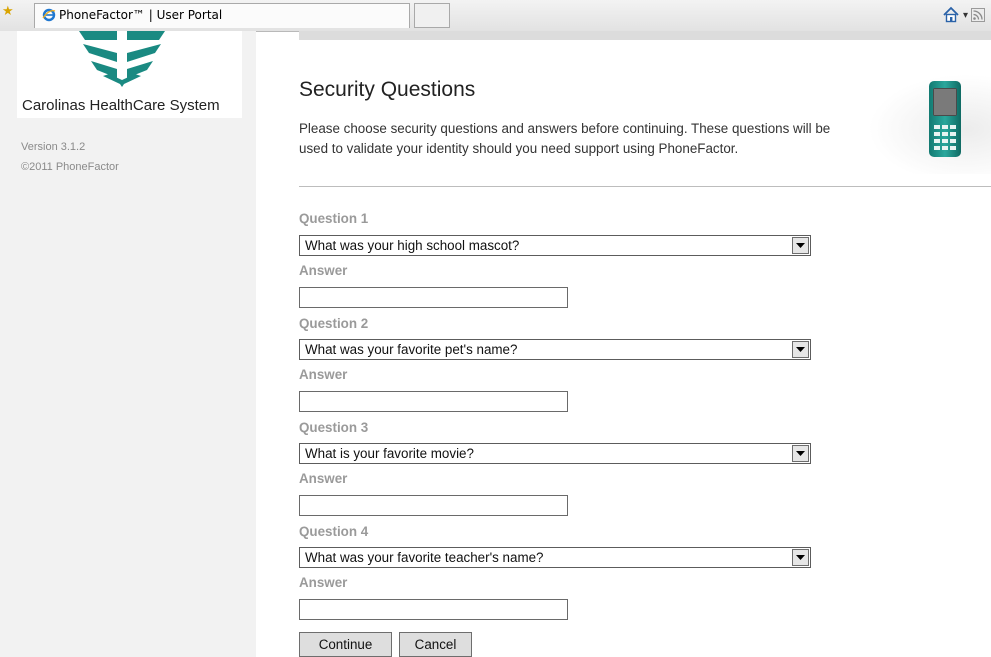 The width and height of the screenshot is (991, 657). Describe the element at coordinates (433, 297) in the screenshot. I see `answer-1-input` at that location.